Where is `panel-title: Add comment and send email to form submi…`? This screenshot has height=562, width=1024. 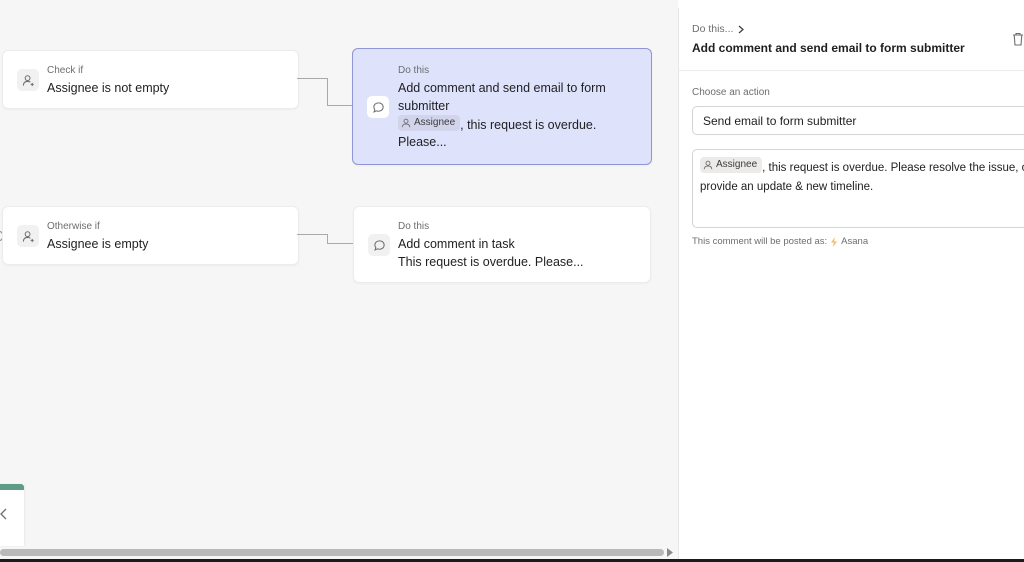
panel-title: Add comment and send email to form submi… is located at coordinates (828, 48).